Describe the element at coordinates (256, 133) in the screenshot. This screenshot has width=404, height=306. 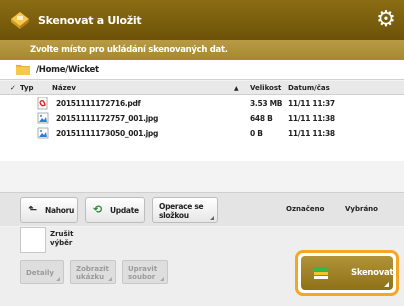
I see `file-size: 0 B` at that location.